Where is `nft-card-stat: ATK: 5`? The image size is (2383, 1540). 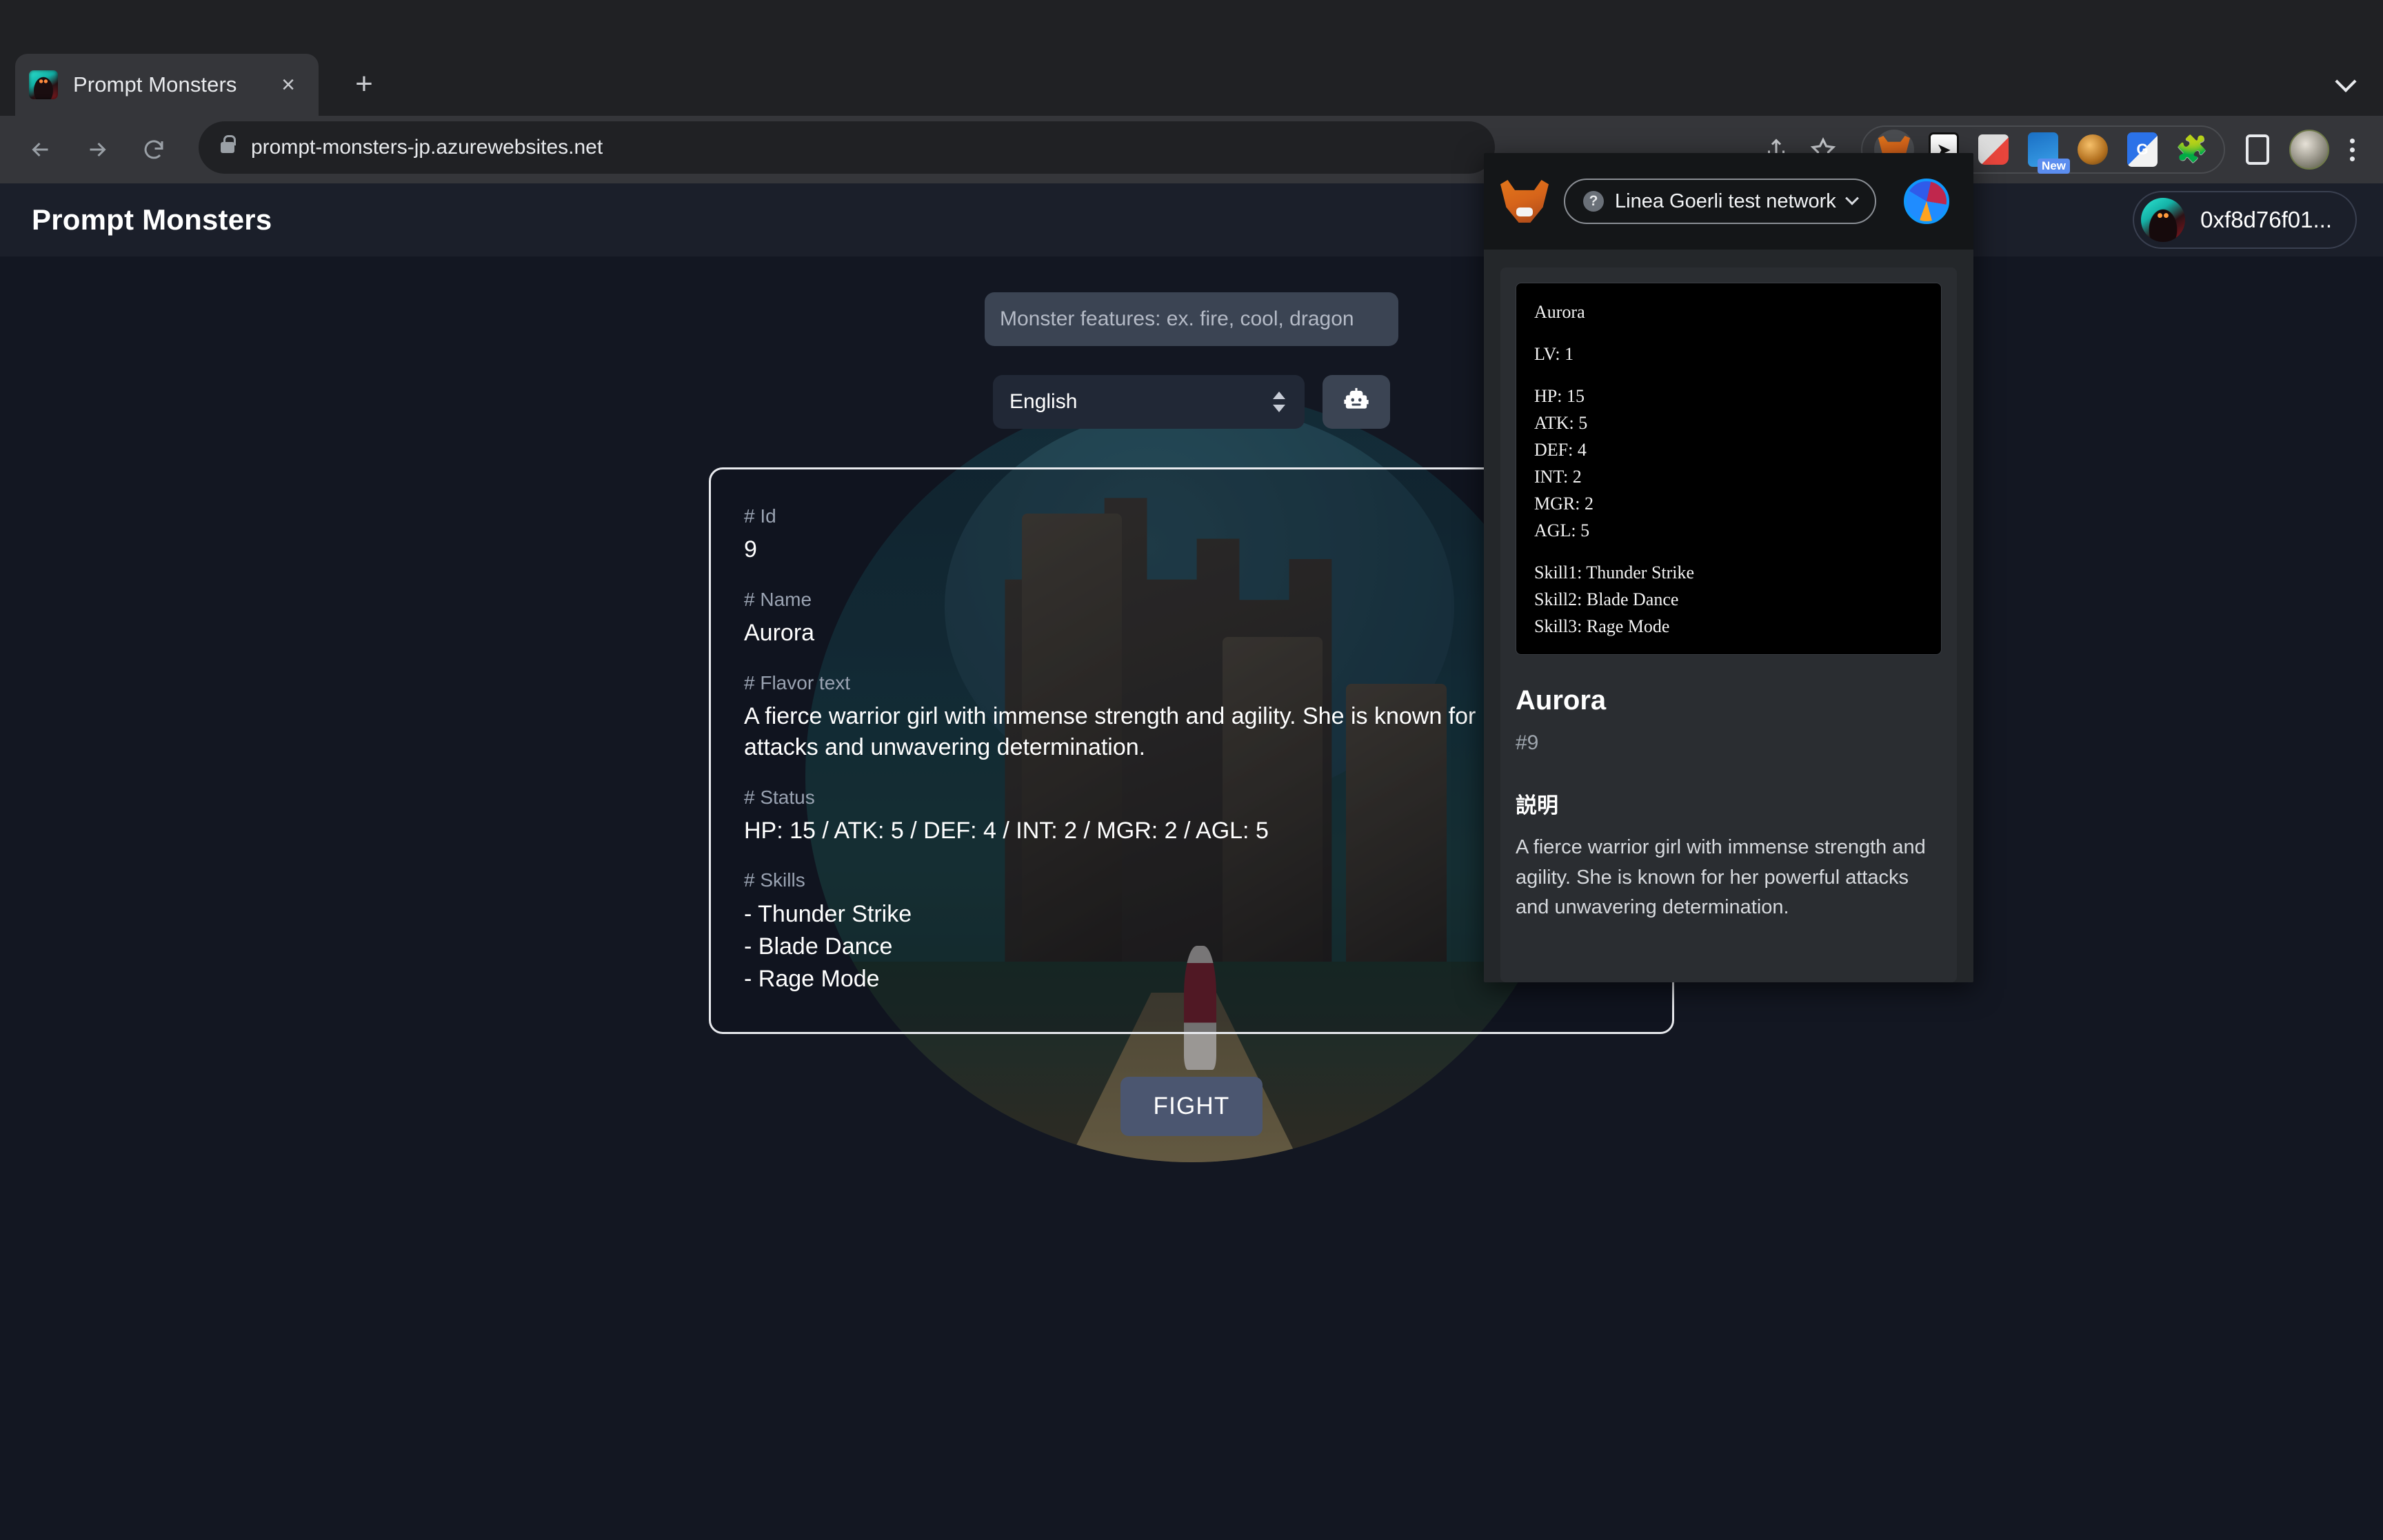
nft-card-stat: ATK: 5 is located at coordinates (1561, 423).